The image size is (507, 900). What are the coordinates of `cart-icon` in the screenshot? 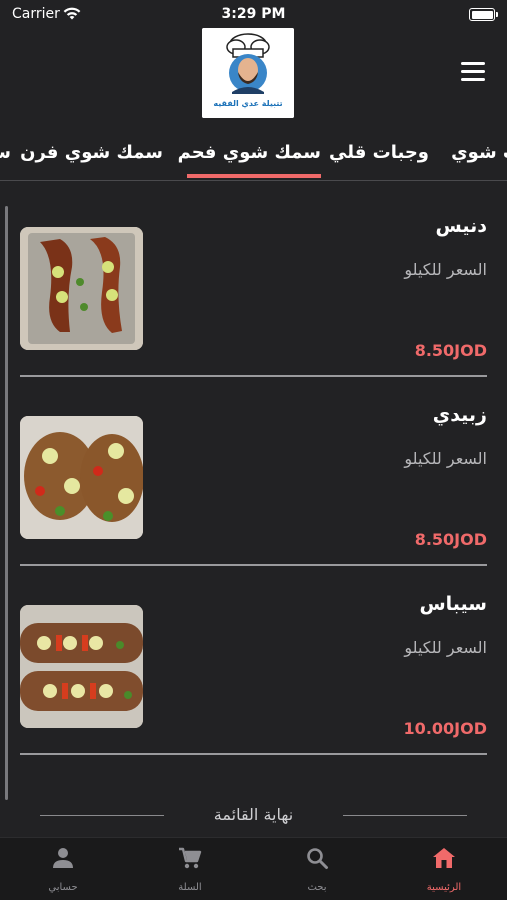 It's located at (190, 858).